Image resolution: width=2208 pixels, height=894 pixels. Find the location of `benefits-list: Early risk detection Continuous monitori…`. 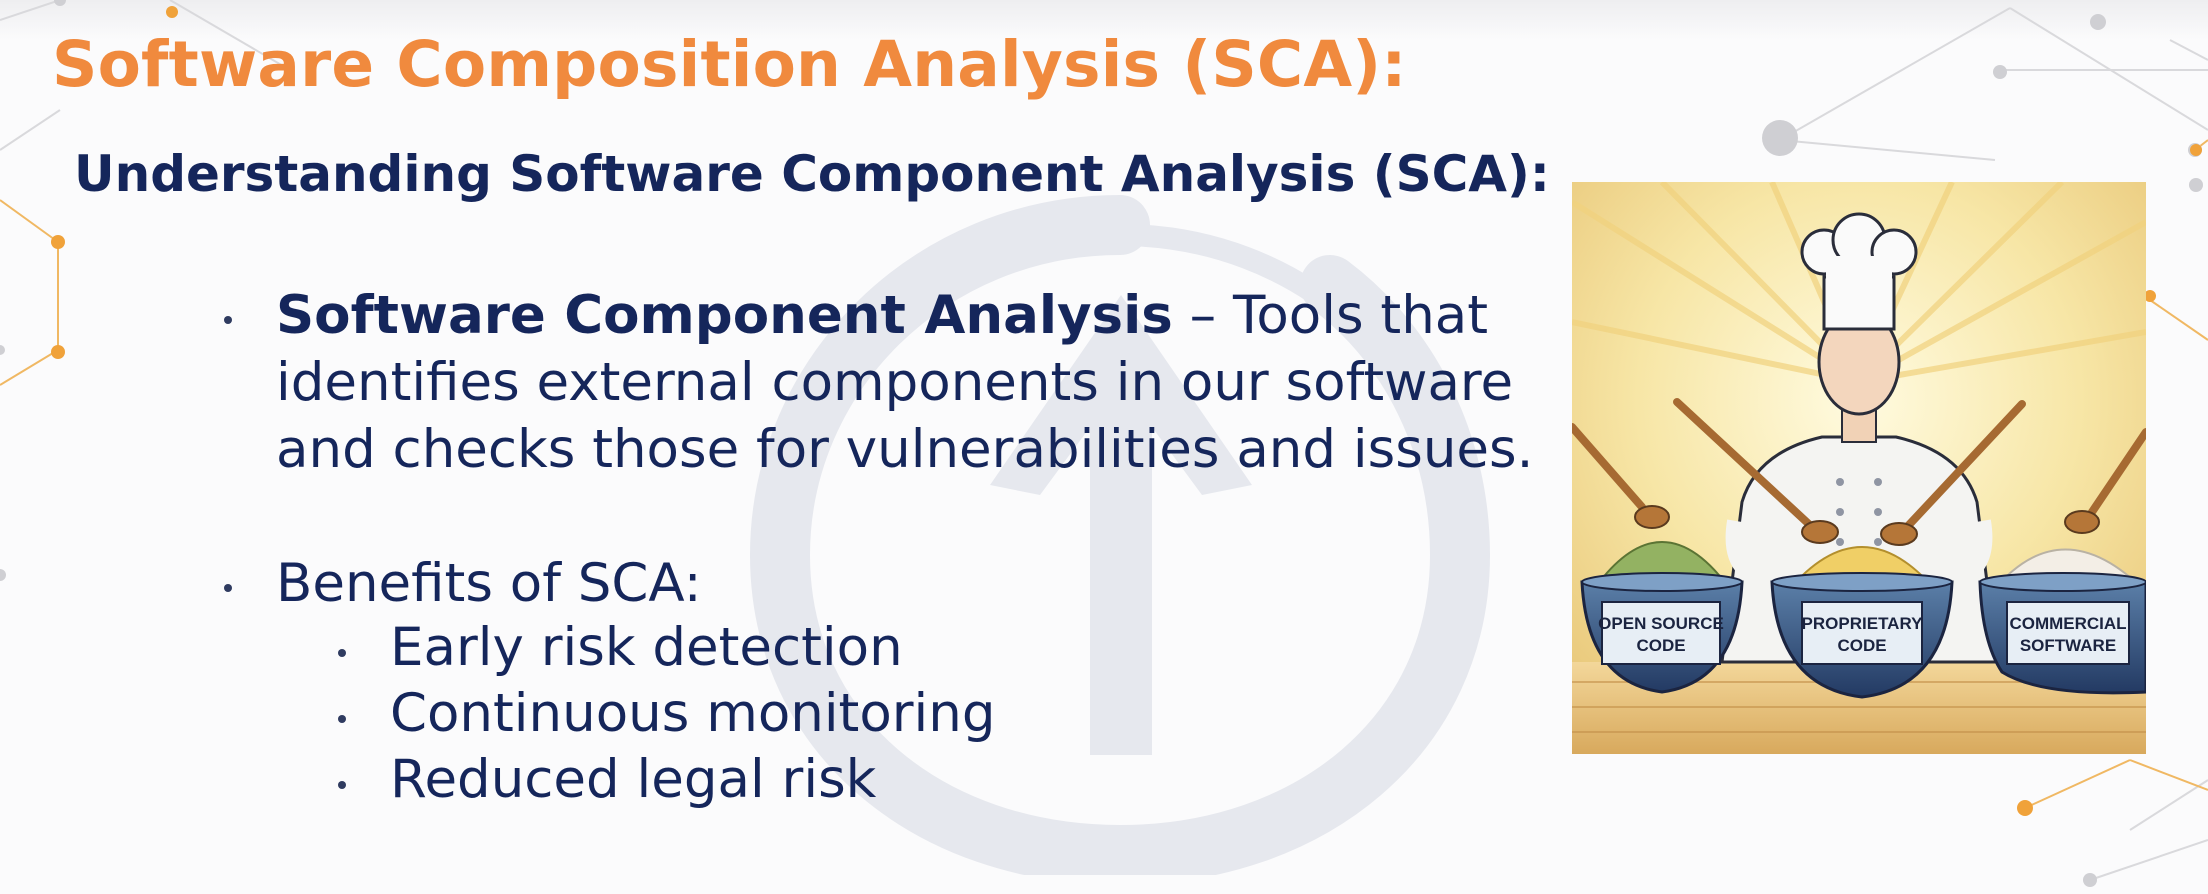

benefits-list: Early risk detection Continuous monitori… is located at coordinates (667, 714).